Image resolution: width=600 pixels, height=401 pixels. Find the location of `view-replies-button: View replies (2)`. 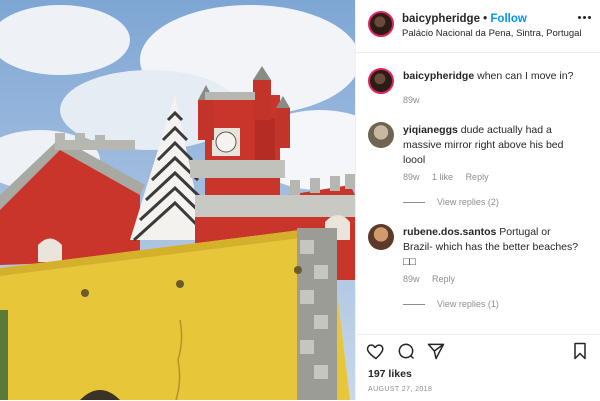

view-replies-button: View replies (2) is located at coordinates (451, 202).